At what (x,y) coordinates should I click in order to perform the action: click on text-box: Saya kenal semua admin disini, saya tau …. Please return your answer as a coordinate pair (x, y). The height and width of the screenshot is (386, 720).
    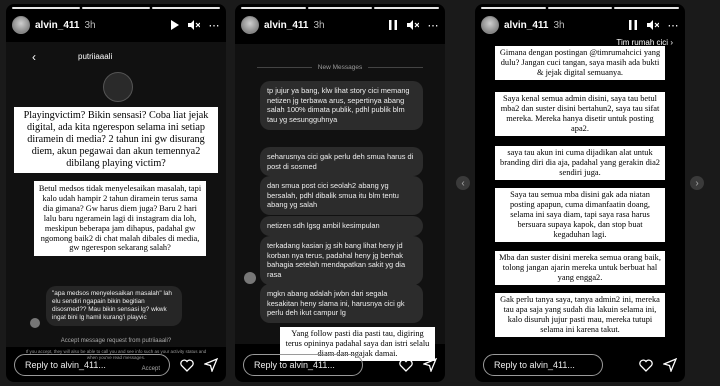
    Looking at the image, I should click on (580, 114).